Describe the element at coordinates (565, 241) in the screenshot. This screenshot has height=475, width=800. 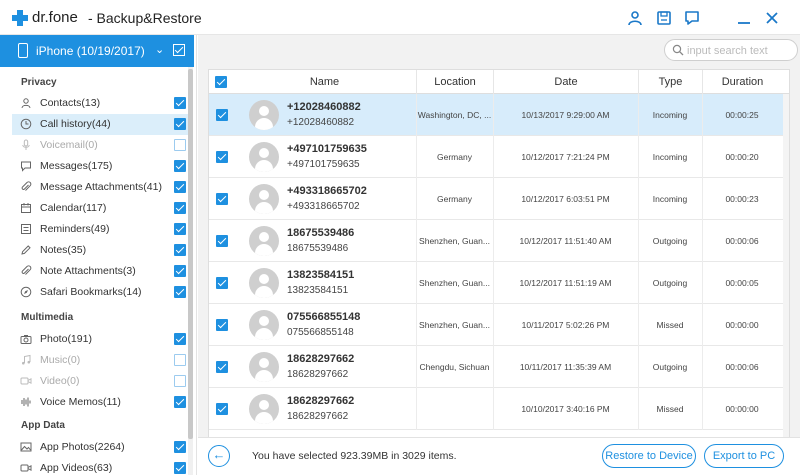
I see `cell-date: 10/12/2017 11:51:40 AM` at that location.